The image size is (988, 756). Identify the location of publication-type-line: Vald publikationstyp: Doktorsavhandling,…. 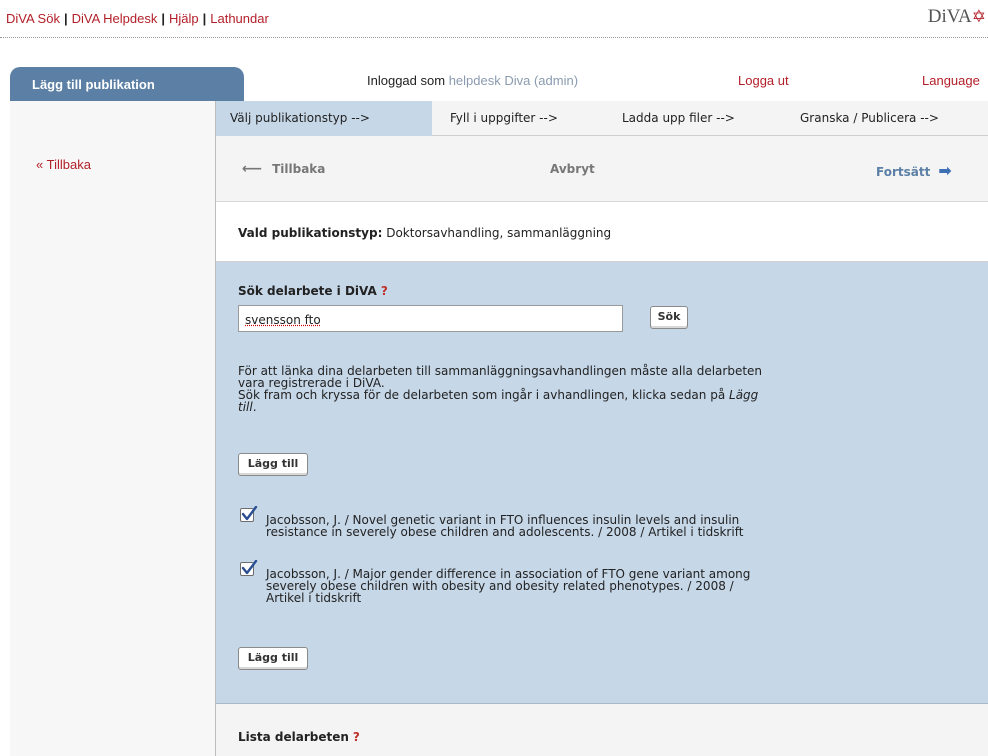
(424, 233).